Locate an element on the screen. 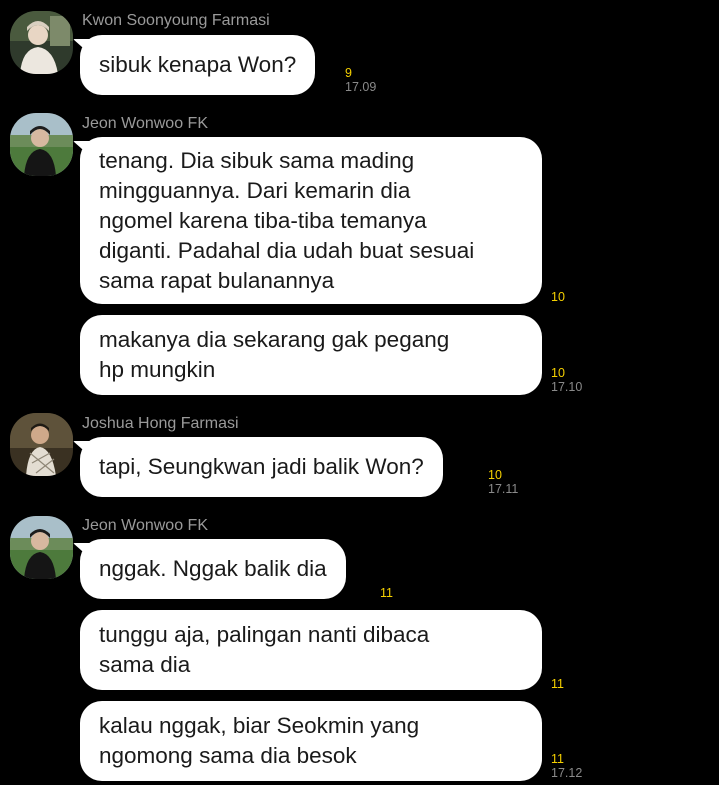  message-text-line: hp mungkin is located at coordinates (157, 369).